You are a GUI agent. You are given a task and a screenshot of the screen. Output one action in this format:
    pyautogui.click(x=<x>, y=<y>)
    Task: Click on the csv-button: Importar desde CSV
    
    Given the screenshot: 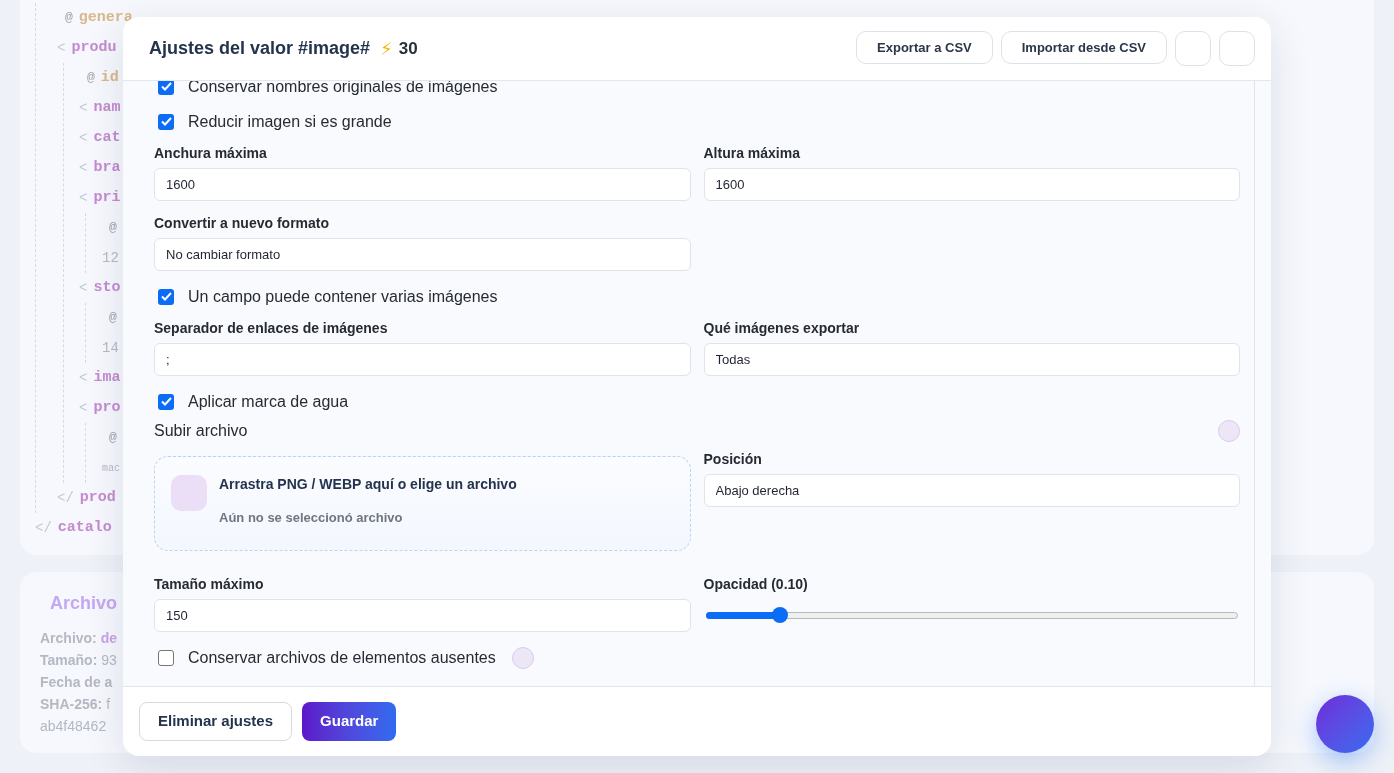 What is the action you would take?
    pyautogui.click(x=1083, y=47)
    